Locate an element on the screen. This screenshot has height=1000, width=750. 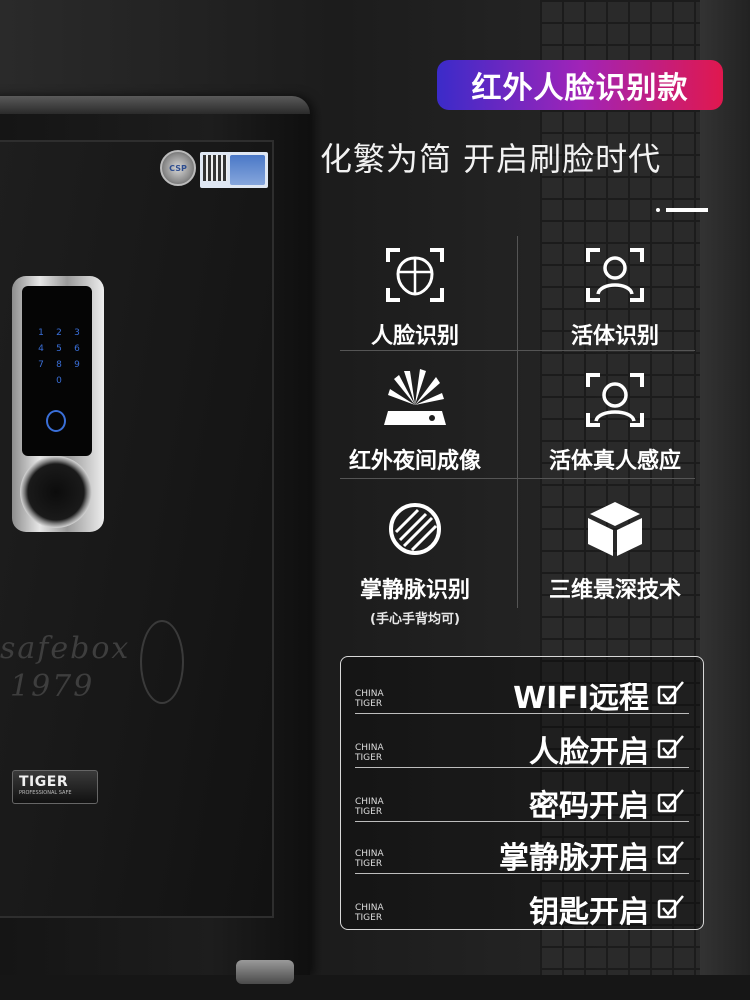
method-row: CHINA TIGER 密码开启 is located at coordinates (522, 796).